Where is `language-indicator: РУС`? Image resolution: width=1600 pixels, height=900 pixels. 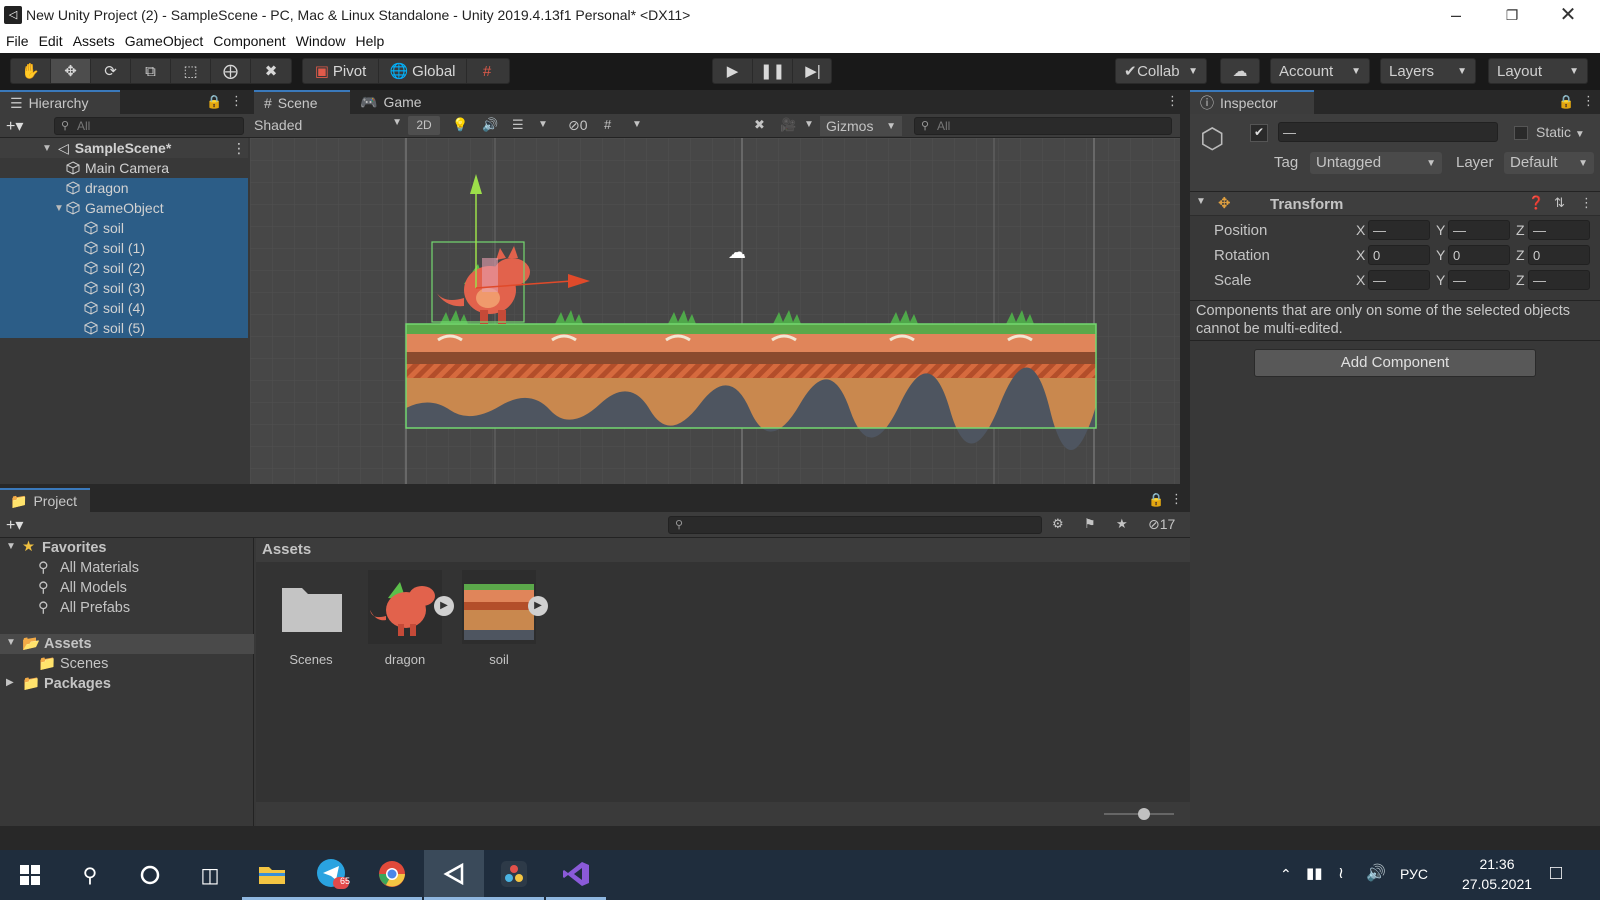 language-indicator: РУС is located at coordinates (1414, 874).